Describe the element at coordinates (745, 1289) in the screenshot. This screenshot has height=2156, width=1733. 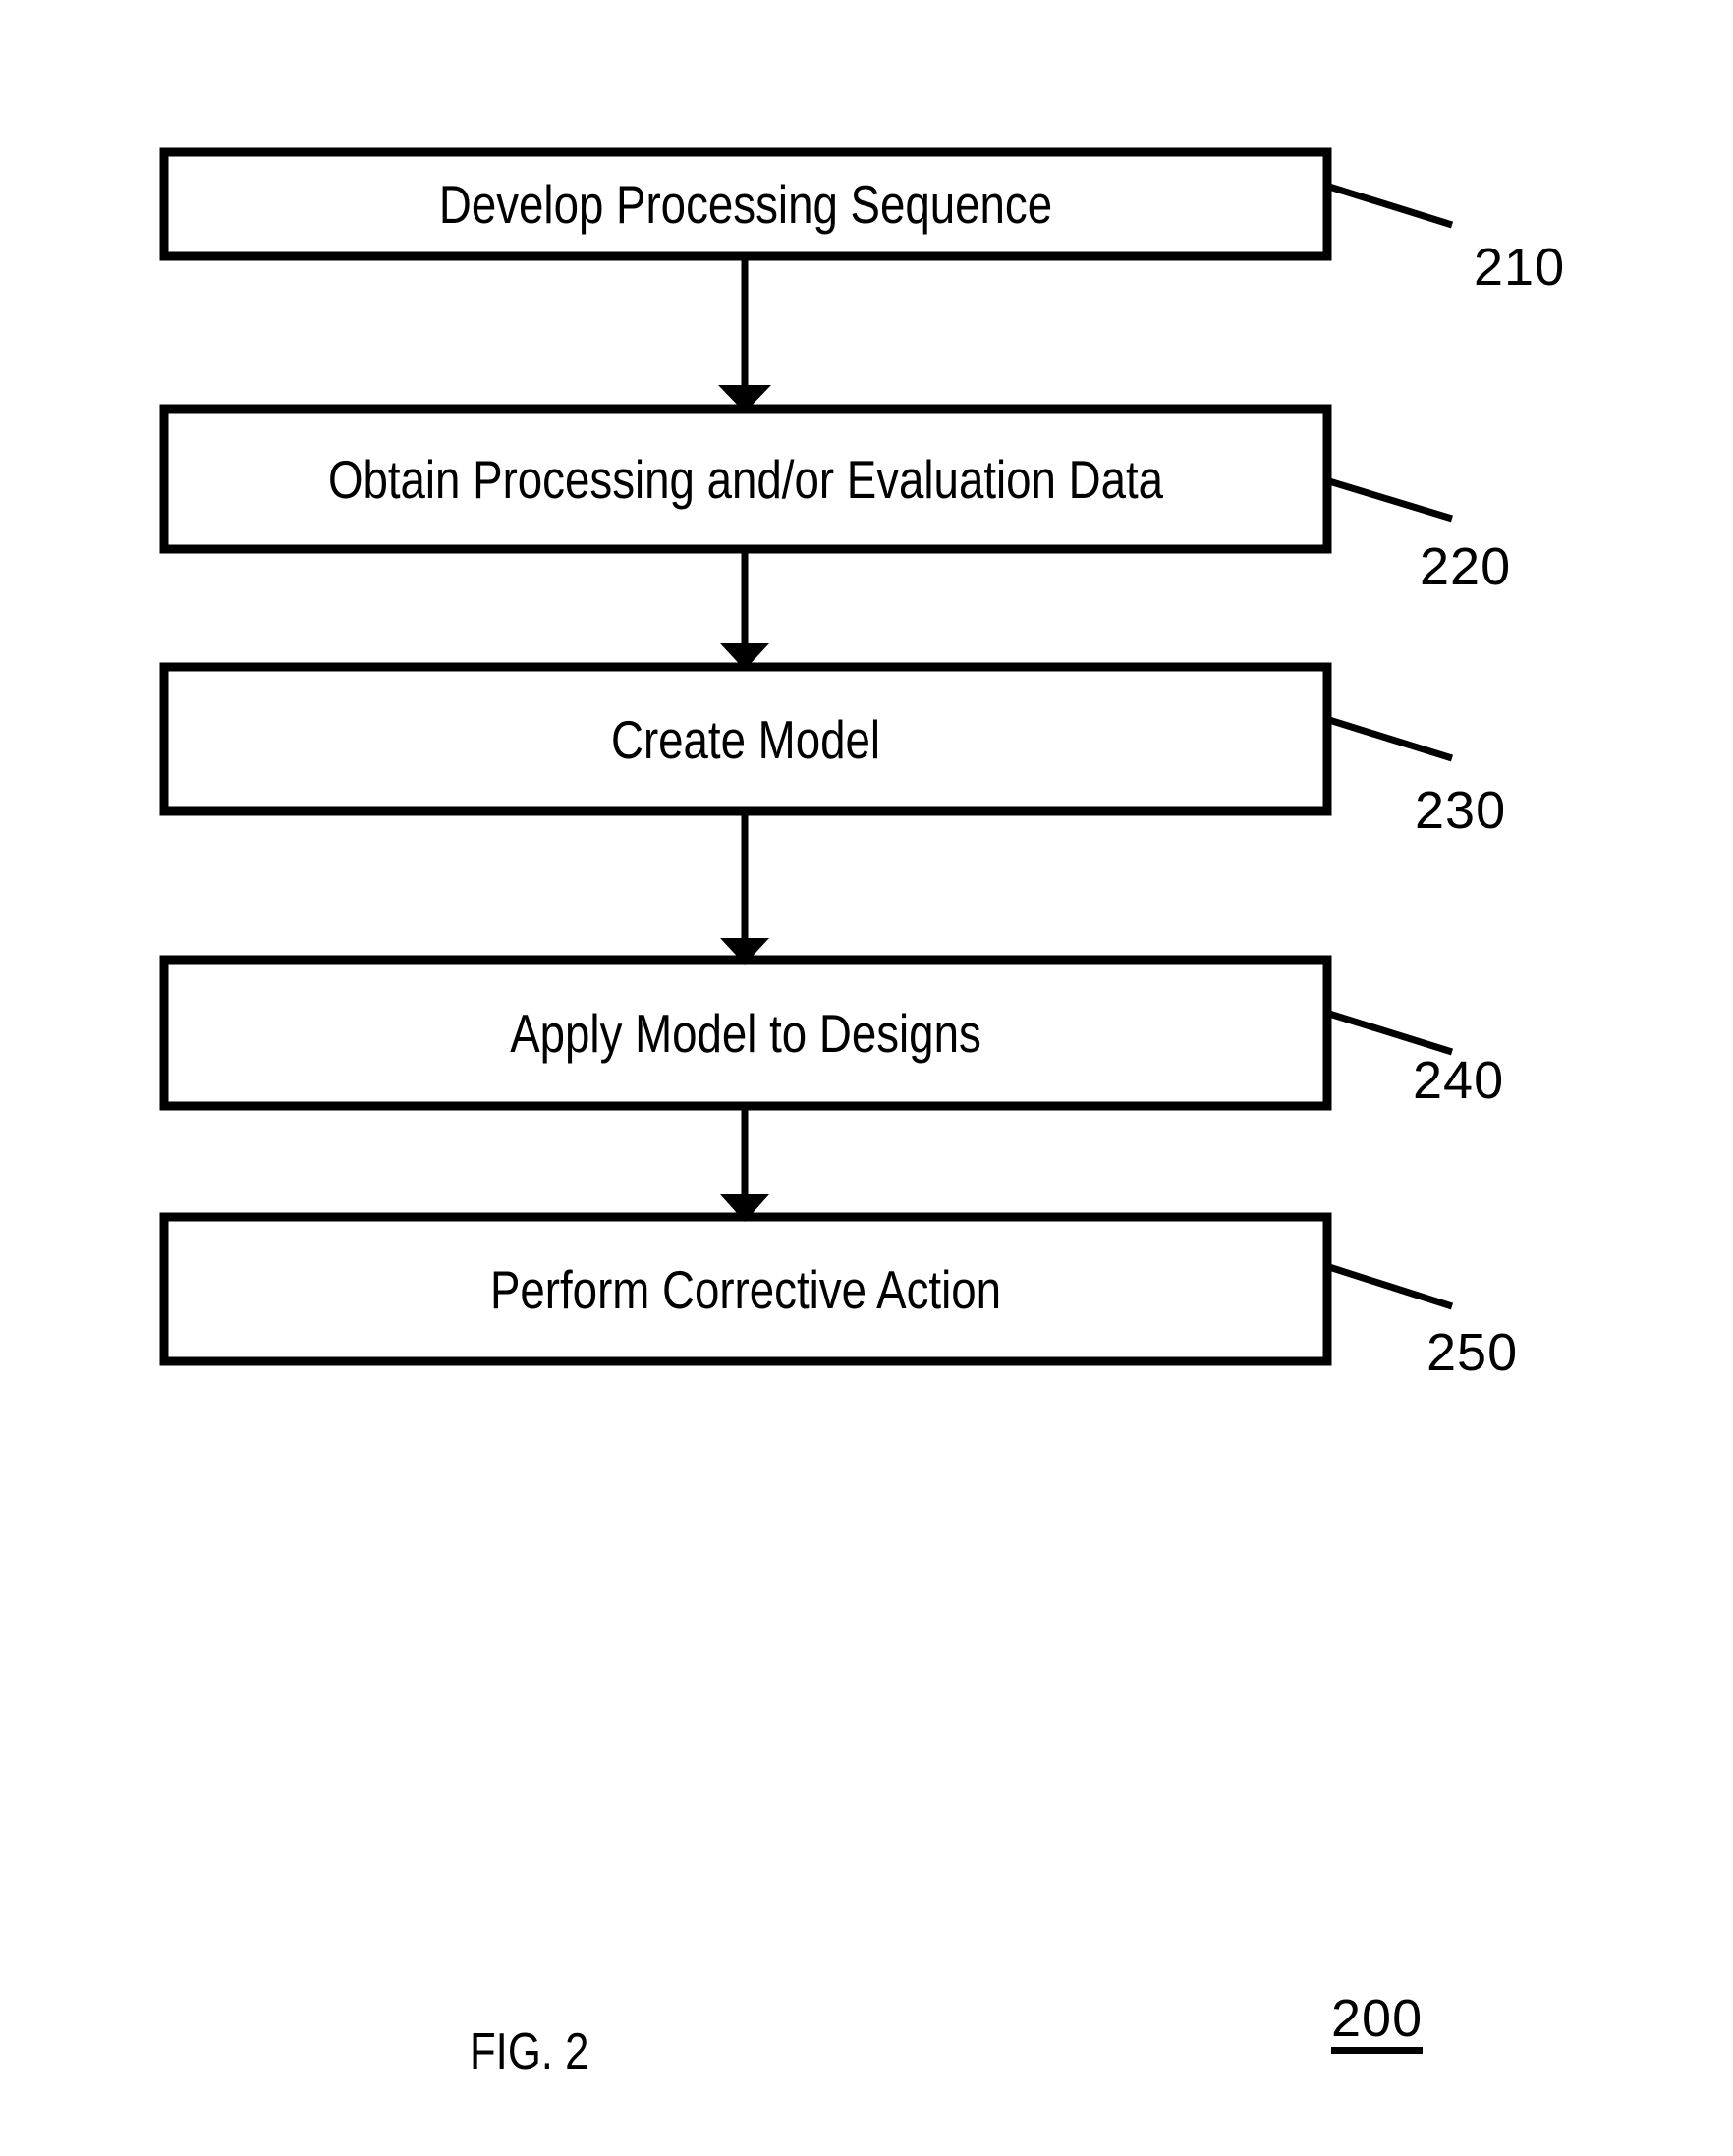
I see `process-box-label-250: Perform Corrective Action` at that location.